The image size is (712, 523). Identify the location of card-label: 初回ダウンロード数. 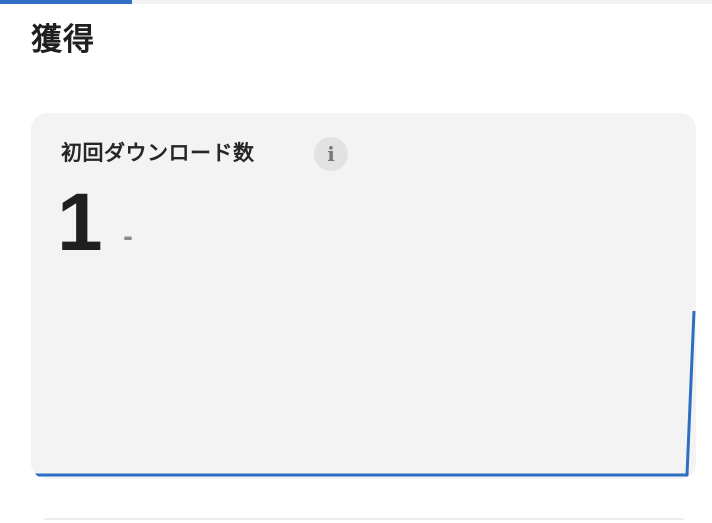
(158, 153).